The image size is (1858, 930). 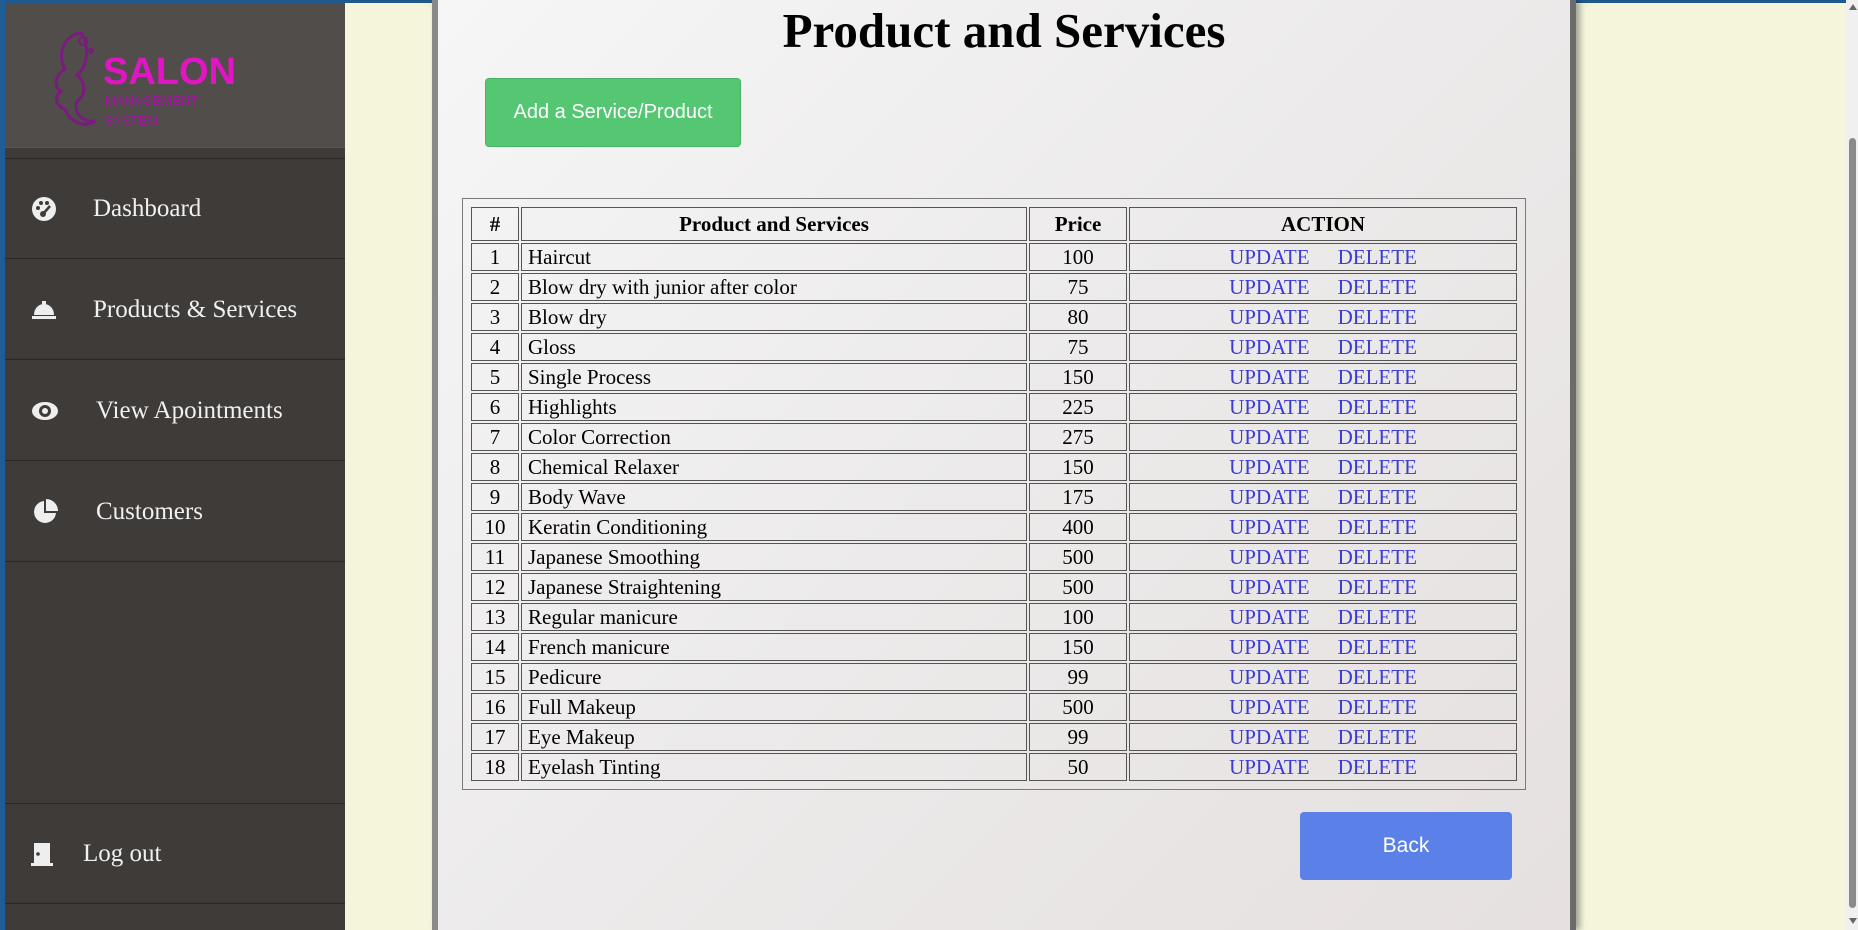 I want to click on table-row: 6 Highlights 225 UPDATE DELETE, so click(x=994, y=407).